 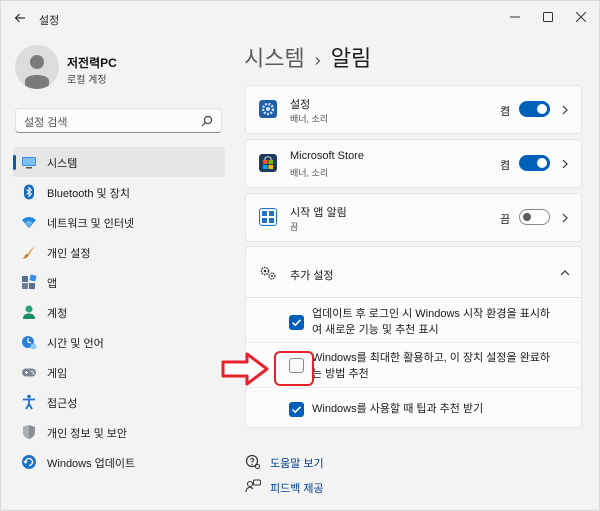 What do you see at coordinates (565, 273) in the screenshot?
I see `chevron-up-icon` at bounding box center [565, 273].